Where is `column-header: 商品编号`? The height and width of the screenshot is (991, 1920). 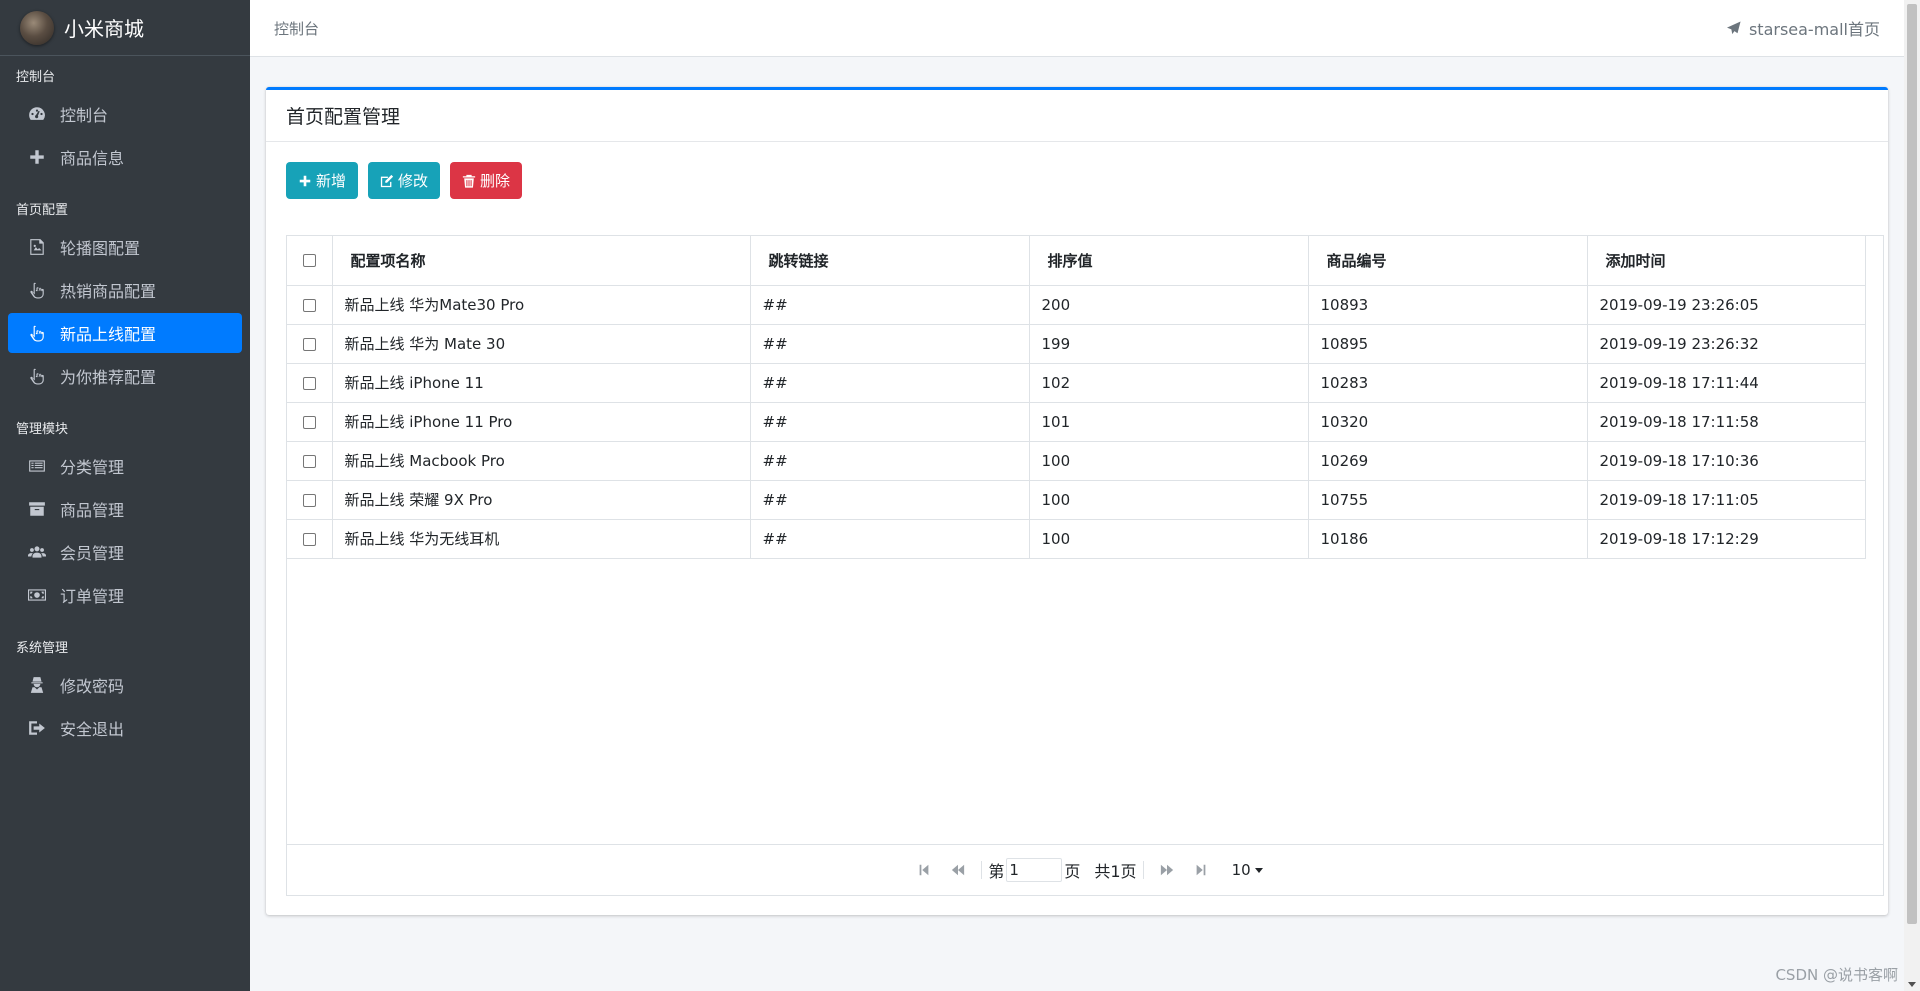 column-header: 商品编号 is located at coordinates (1448, 261).